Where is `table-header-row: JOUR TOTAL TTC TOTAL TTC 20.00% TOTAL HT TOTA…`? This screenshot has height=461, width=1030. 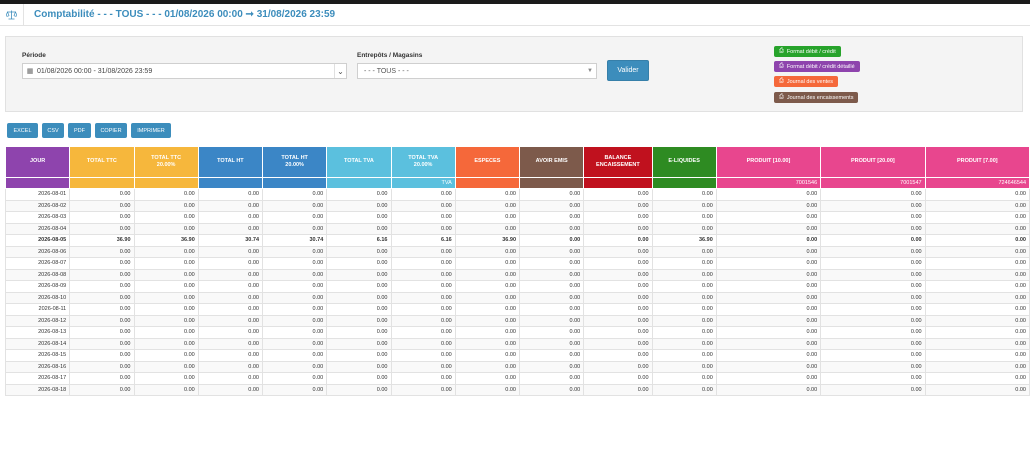
table-header-row: JOUR TOTAL TTC TOTAL TTC 20.00% TOTAL HT TOTA… is located at coordinates (517, 162).